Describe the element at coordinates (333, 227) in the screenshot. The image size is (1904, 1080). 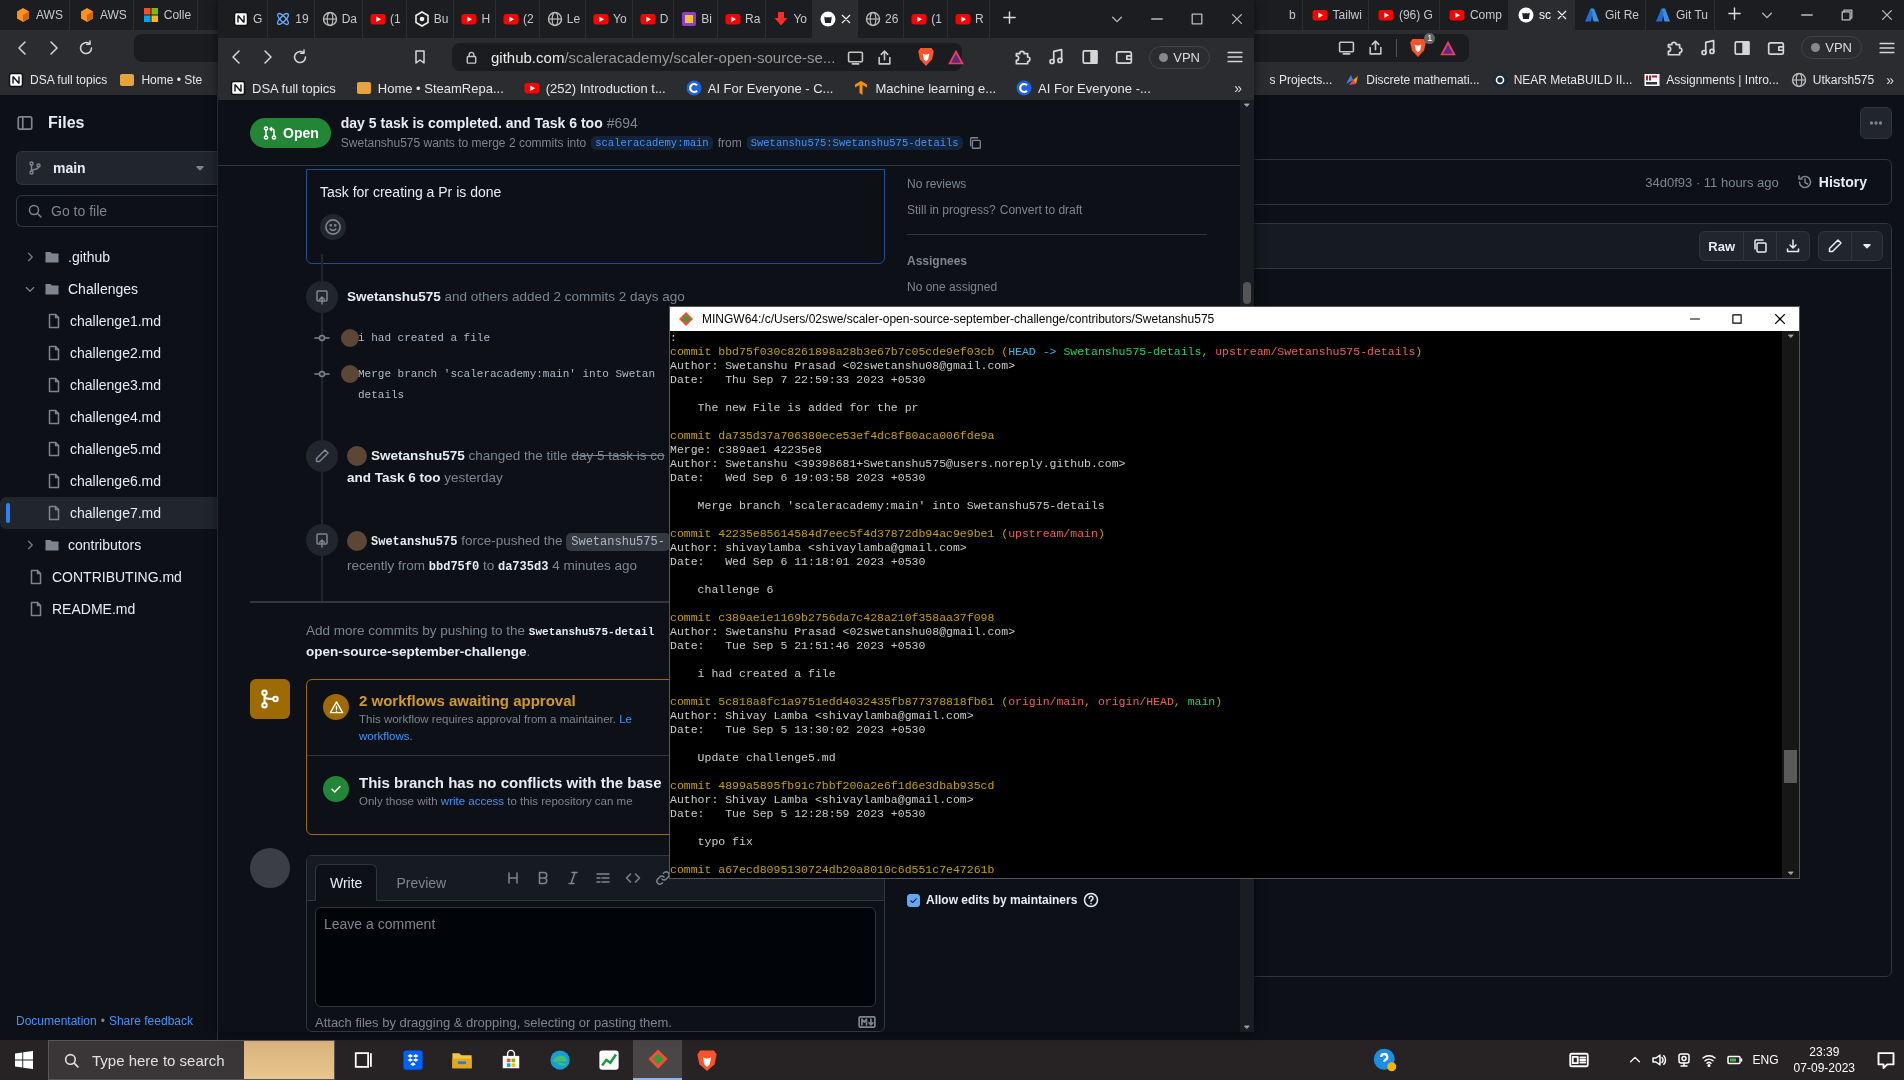
I see `smiley-icon` at that location.